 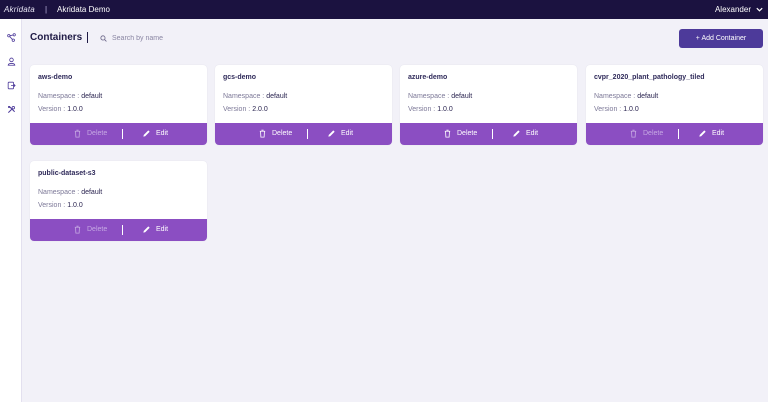 I want to click on version-value: 2.0.0, so click(x=260, y=109).